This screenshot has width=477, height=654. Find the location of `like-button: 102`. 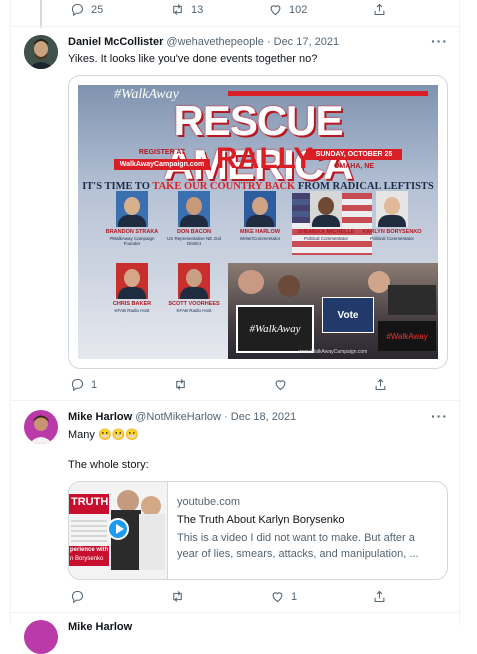

like-button: 102 is located at coordinates (287, 9).